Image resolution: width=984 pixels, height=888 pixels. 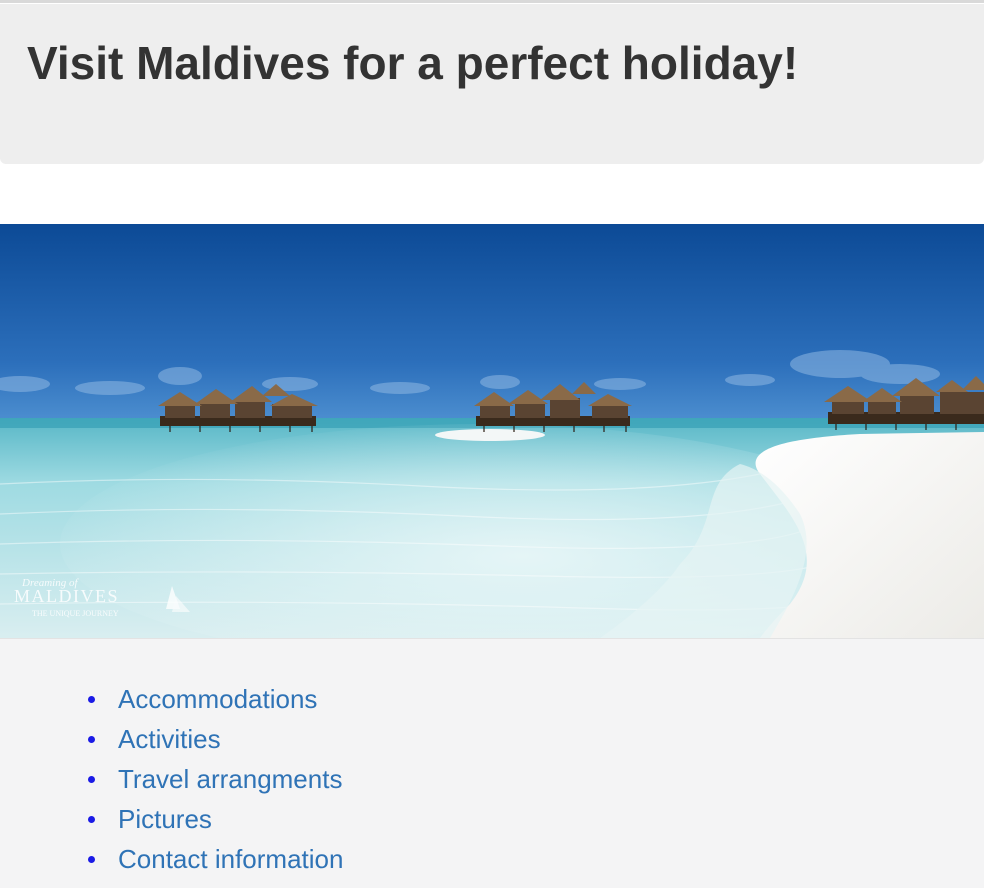 I want to click on nav-item-accommodations: Accommodations, so click(x=215, y=699).